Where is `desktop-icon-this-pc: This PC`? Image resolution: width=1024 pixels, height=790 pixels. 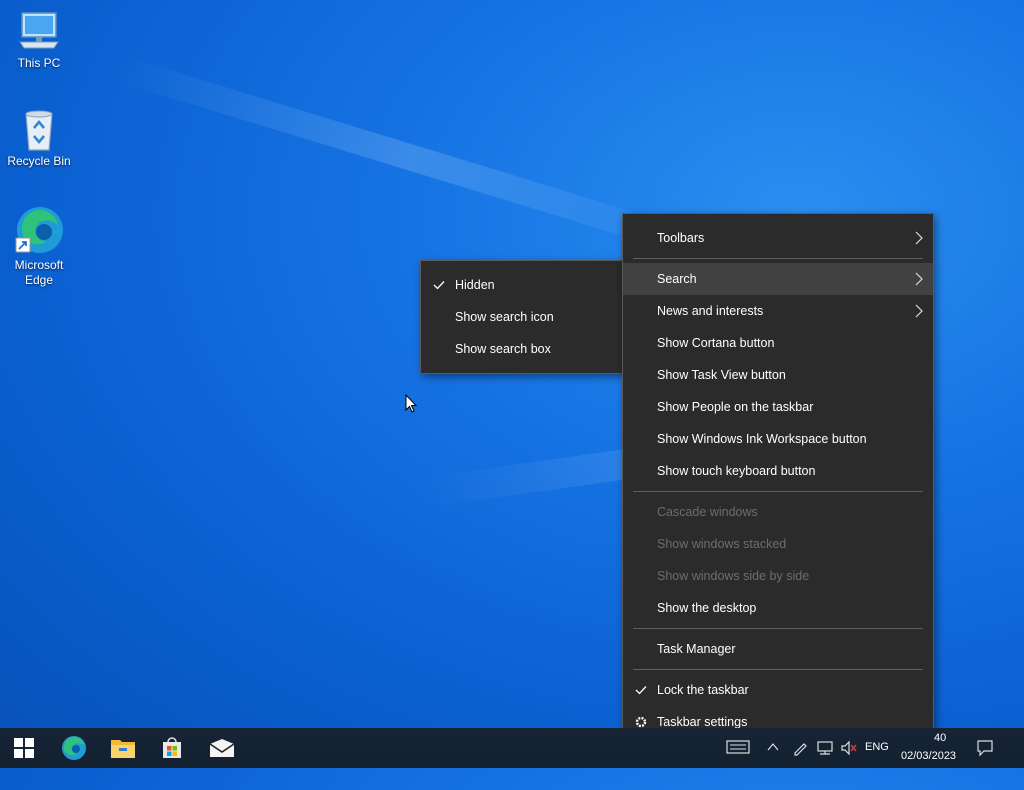
desktop-icon-this-pc: This PC is located at coordinates (39, 40).